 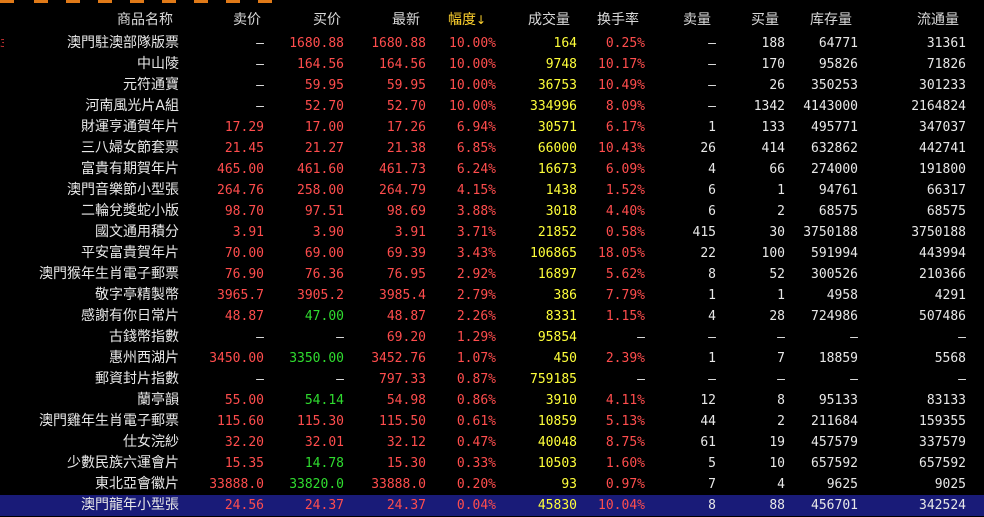 What do you see at coordinates (950, 295) in the screenshot?
I see `circulation-cell: 4291` at bounding box center [950, 295].